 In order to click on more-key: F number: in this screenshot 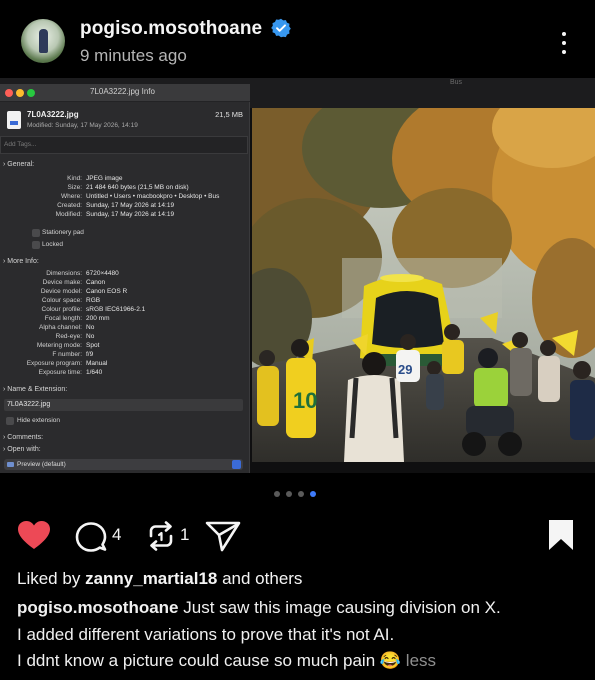, I will do `click(67, 354)`.